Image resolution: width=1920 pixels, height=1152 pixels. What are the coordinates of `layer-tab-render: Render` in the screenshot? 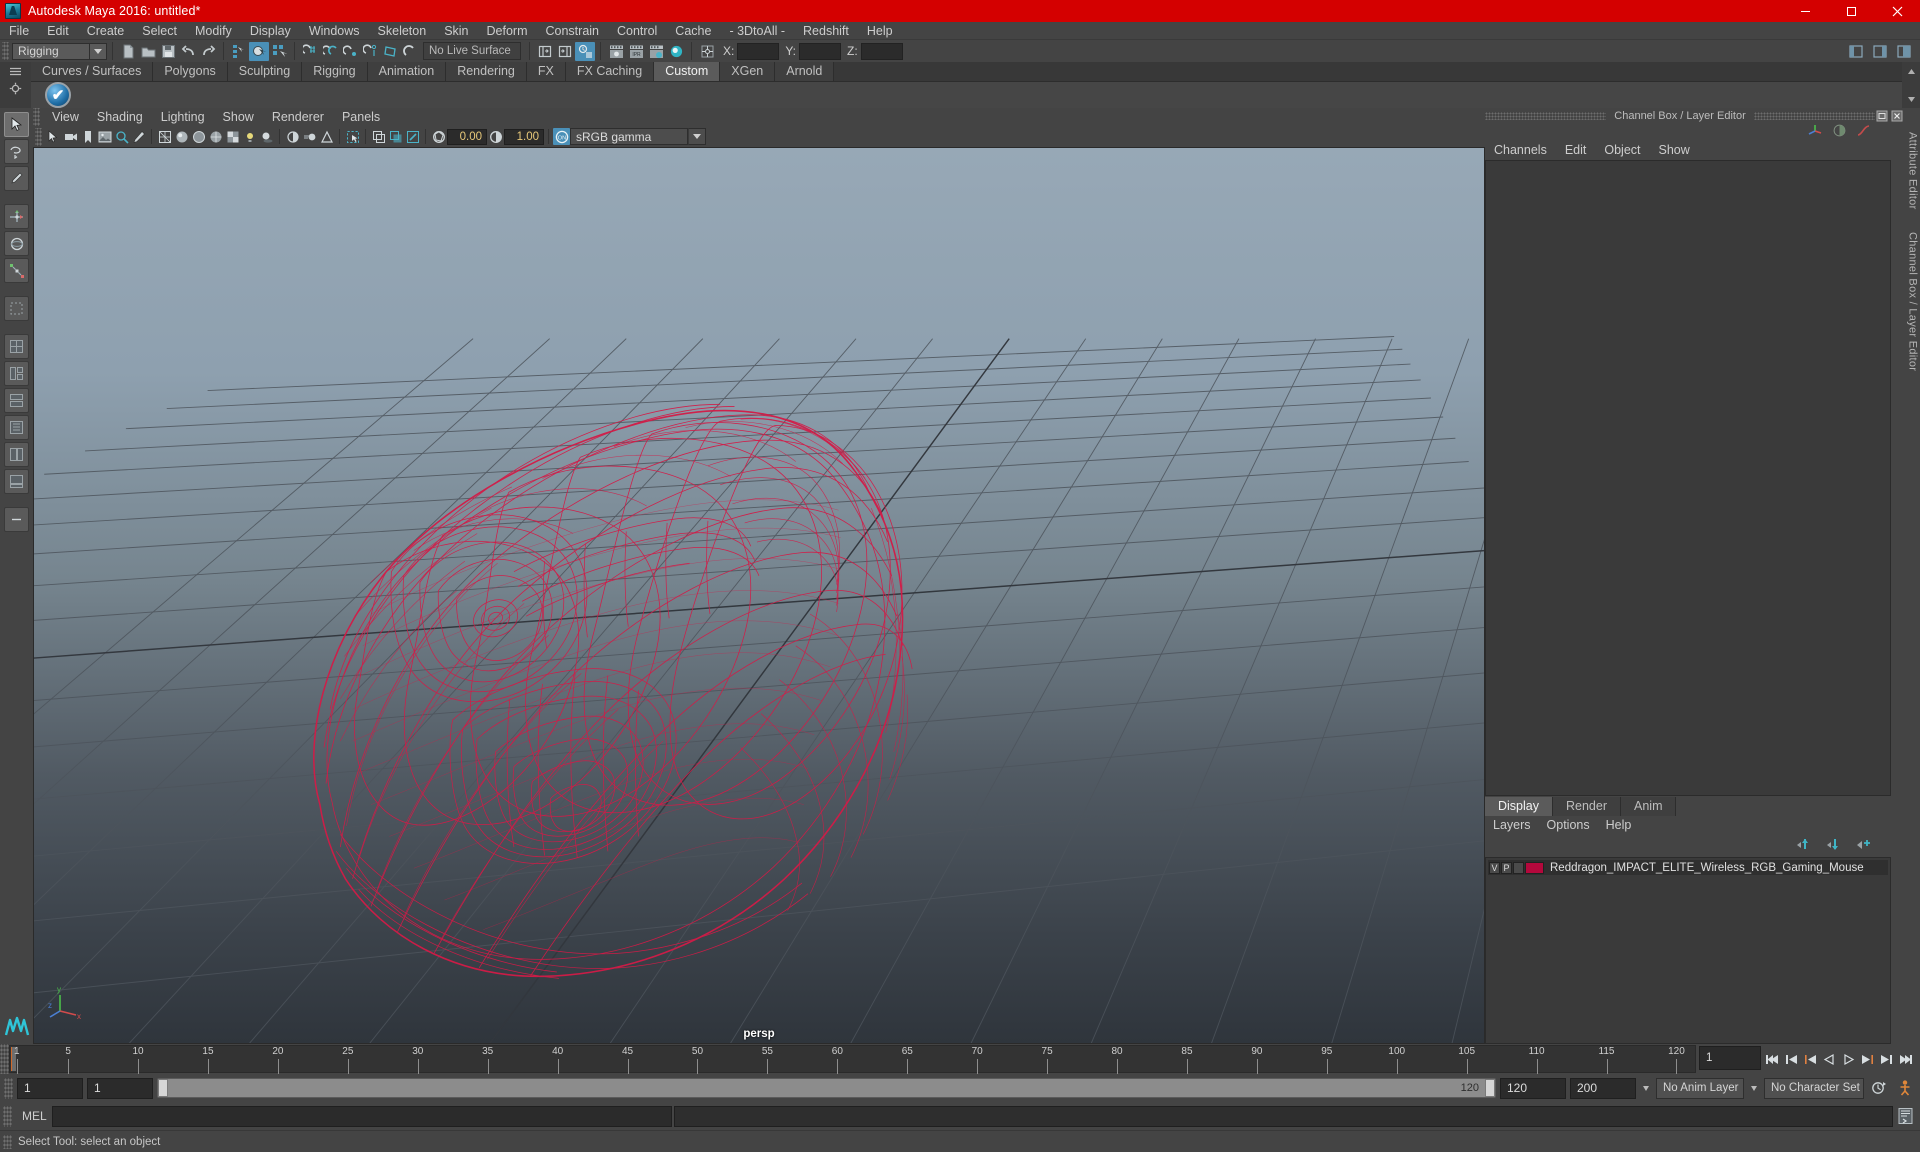 It's located at (1587, 806).